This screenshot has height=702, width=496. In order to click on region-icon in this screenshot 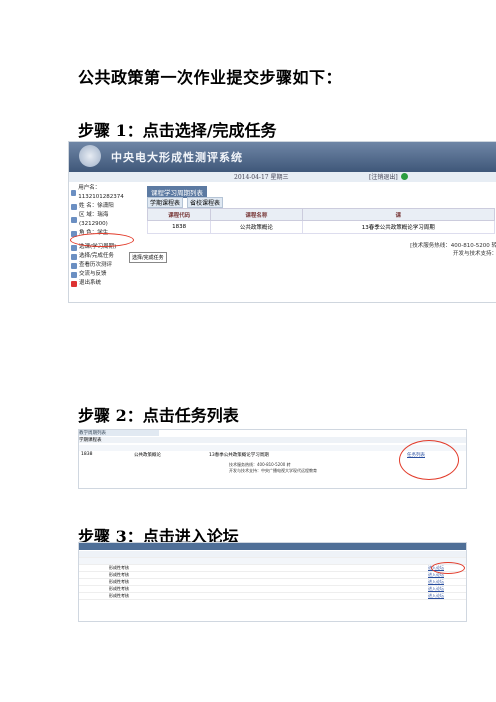, I will do `click(74, 220)`.